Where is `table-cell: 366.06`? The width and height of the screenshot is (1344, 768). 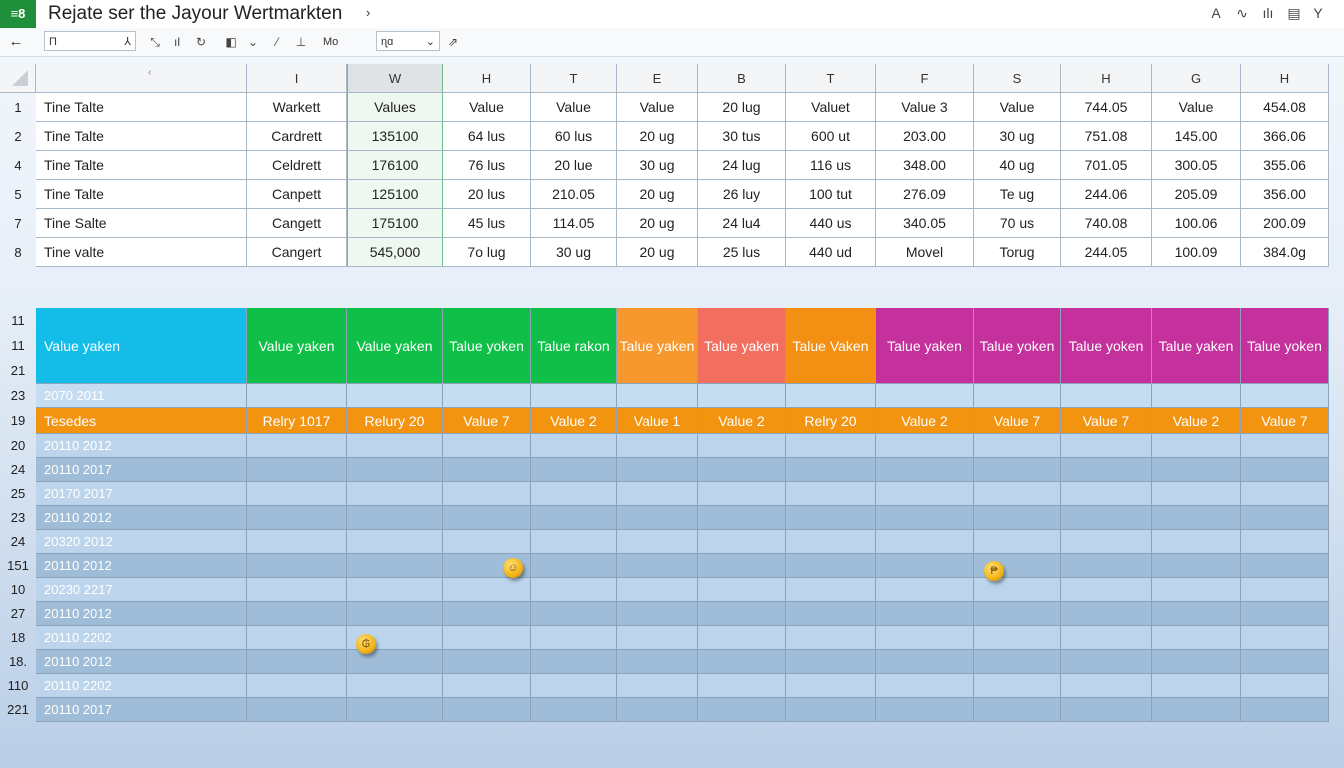 table-cell: 366.06 is located at coordinates (1285, 136).